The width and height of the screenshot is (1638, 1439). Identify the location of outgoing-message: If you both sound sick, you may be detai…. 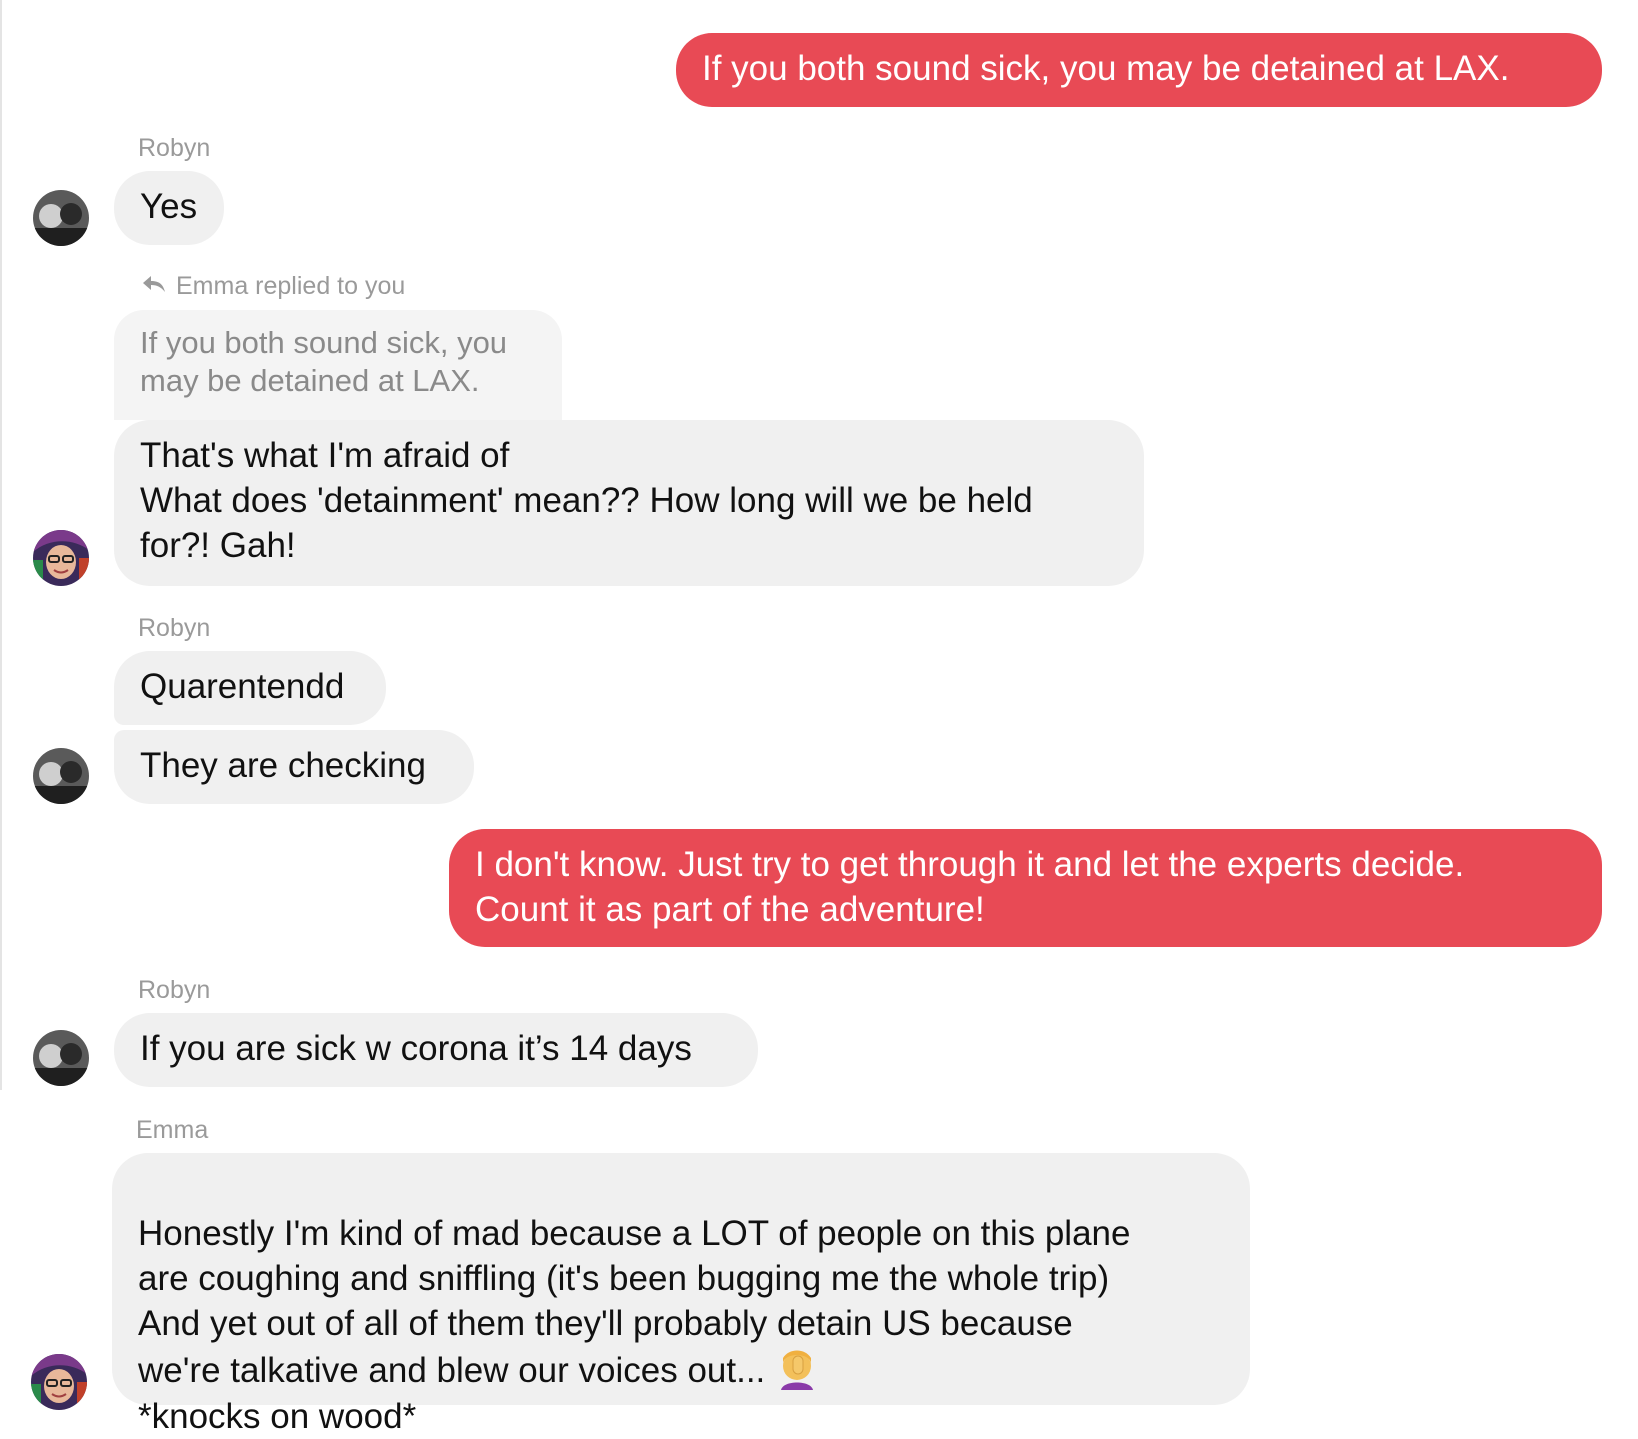
(1139, 70).